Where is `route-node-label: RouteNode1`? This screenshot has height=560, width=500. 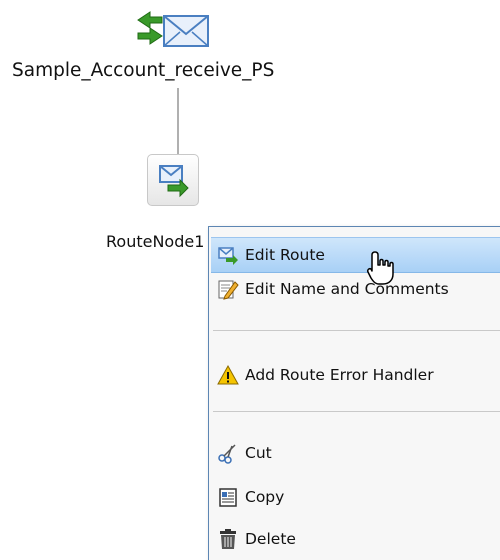
route-node-label: RouteNode1 is located at coordinates (157, 241).